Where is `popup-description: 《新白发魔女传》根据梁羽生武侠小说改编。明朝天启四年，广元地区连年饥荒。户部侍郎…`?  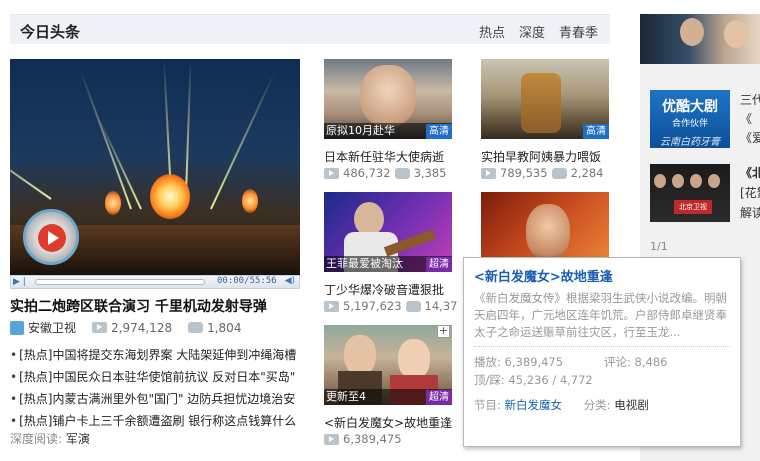 popup-description: 《新白发魔女传》根据梁羽生武侠小说改编。明朝天启四年，广元地区连年饥荒。户部侍郎… is located at coordinates (600, 315).